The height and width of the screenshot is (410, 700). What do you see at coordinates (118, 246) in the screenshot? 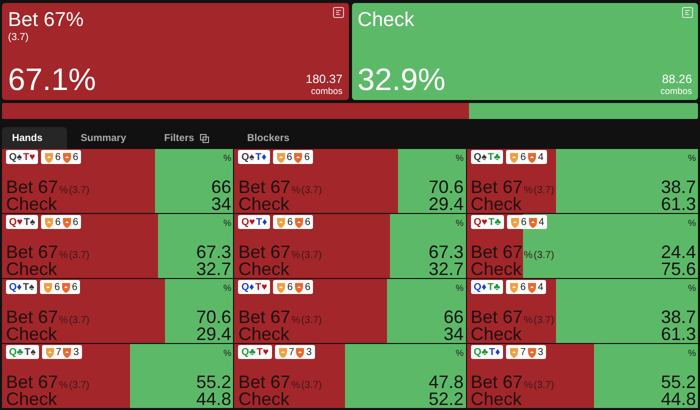
I see `hand-cell: Q♥T♠ 6 6 % Bet 67%(3.7) 67.3 Check 32.7` at bounding box center [118, 246].